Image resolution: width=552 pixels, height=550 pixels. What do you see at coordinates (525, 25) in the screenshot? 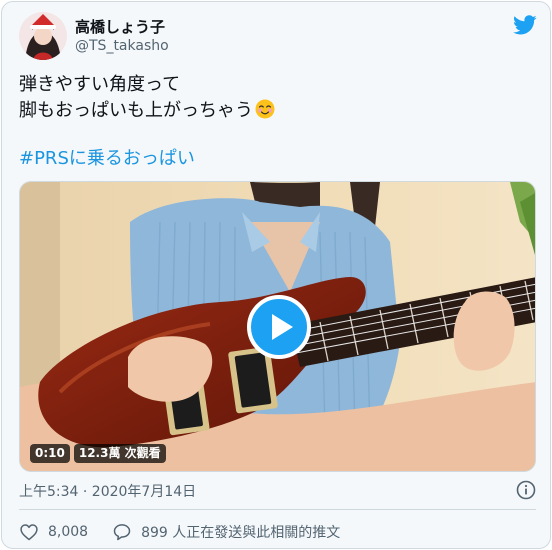
I see `twitter-bird-icon` at bounding box center [525, 25].